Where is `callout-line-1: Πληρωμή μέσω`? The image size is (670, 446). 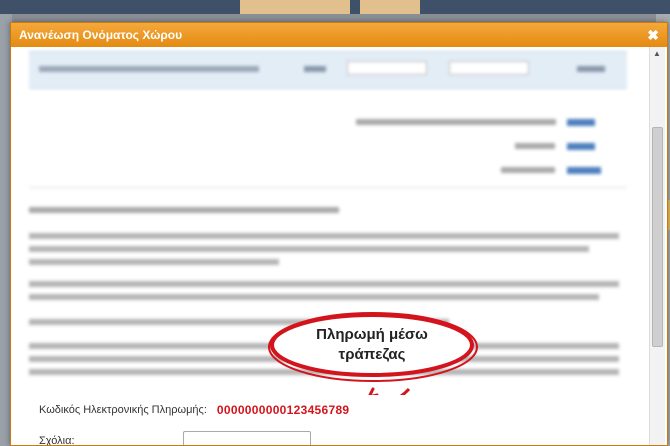
callout-line-1: Πληρωμή μέσω is located at coordinates (372, 334).